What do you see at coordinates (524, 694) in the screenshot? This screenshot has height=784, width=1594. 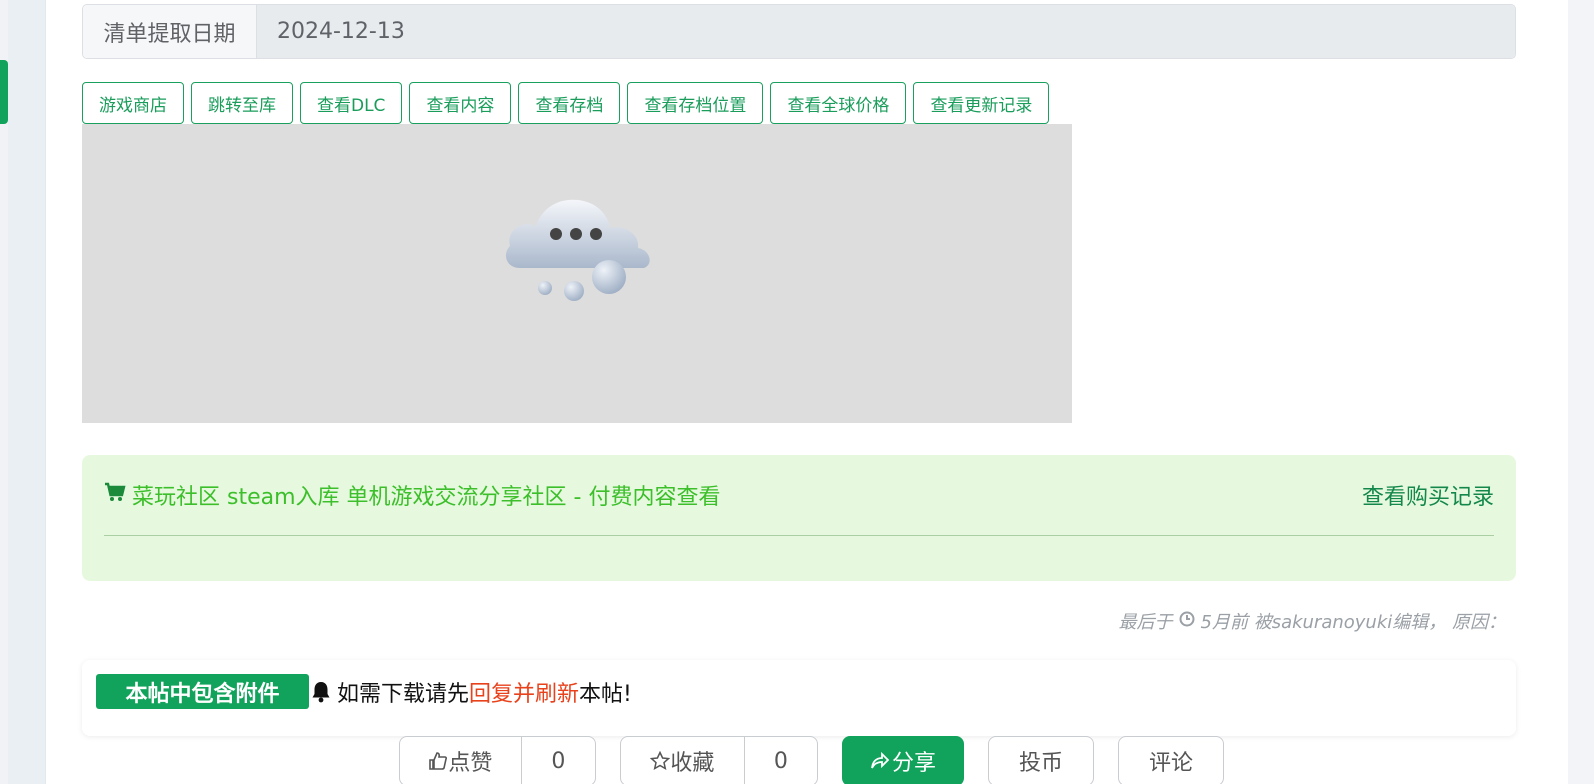 I see `attachment-text-highlight: 回复并刷新` at bounding box center [524, 694].